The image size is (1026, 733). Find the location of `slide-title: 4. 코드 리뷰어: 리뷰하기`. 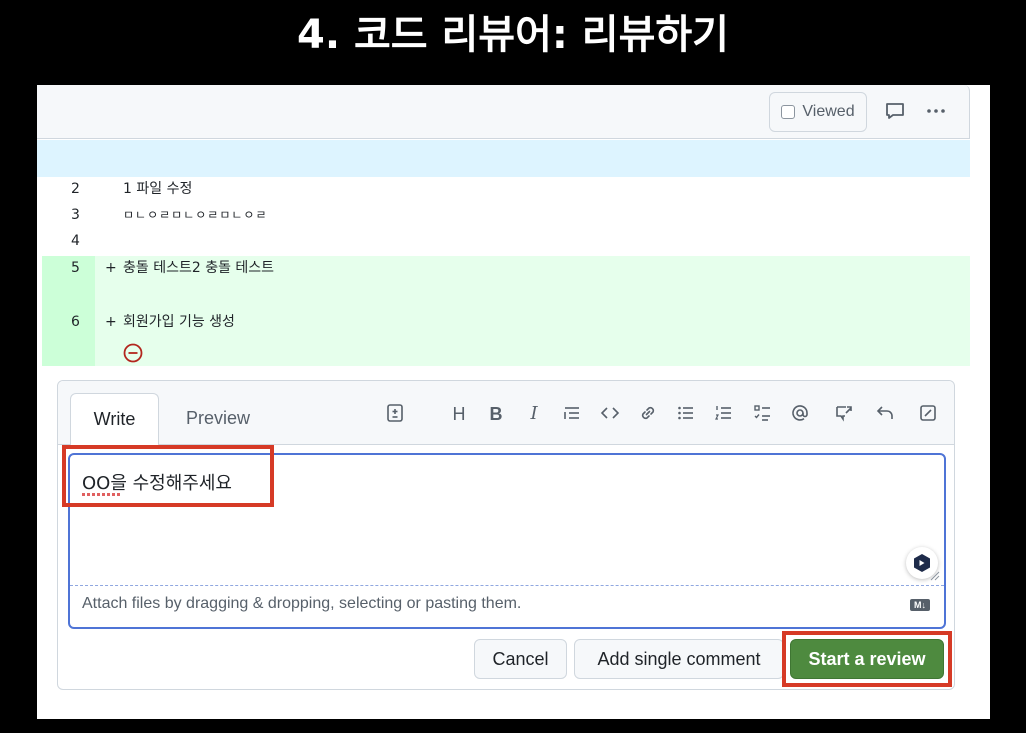

slide-title: 4. 코드 리뷰어: 리뷰하기 is located at coordinates (512, 35).